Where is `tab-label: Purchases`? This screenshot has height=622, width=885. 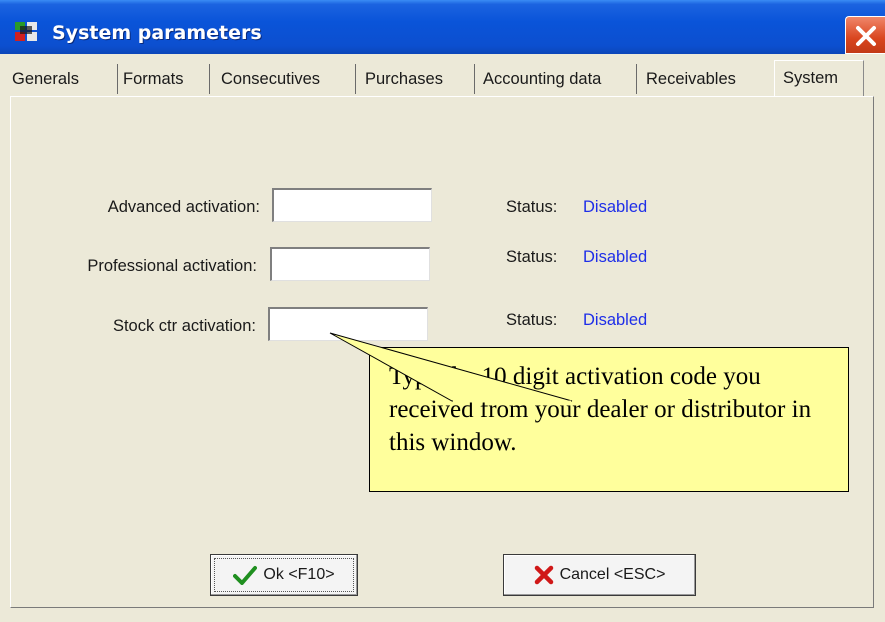 tab-label: Purchases is located at coordinates (404, 79).